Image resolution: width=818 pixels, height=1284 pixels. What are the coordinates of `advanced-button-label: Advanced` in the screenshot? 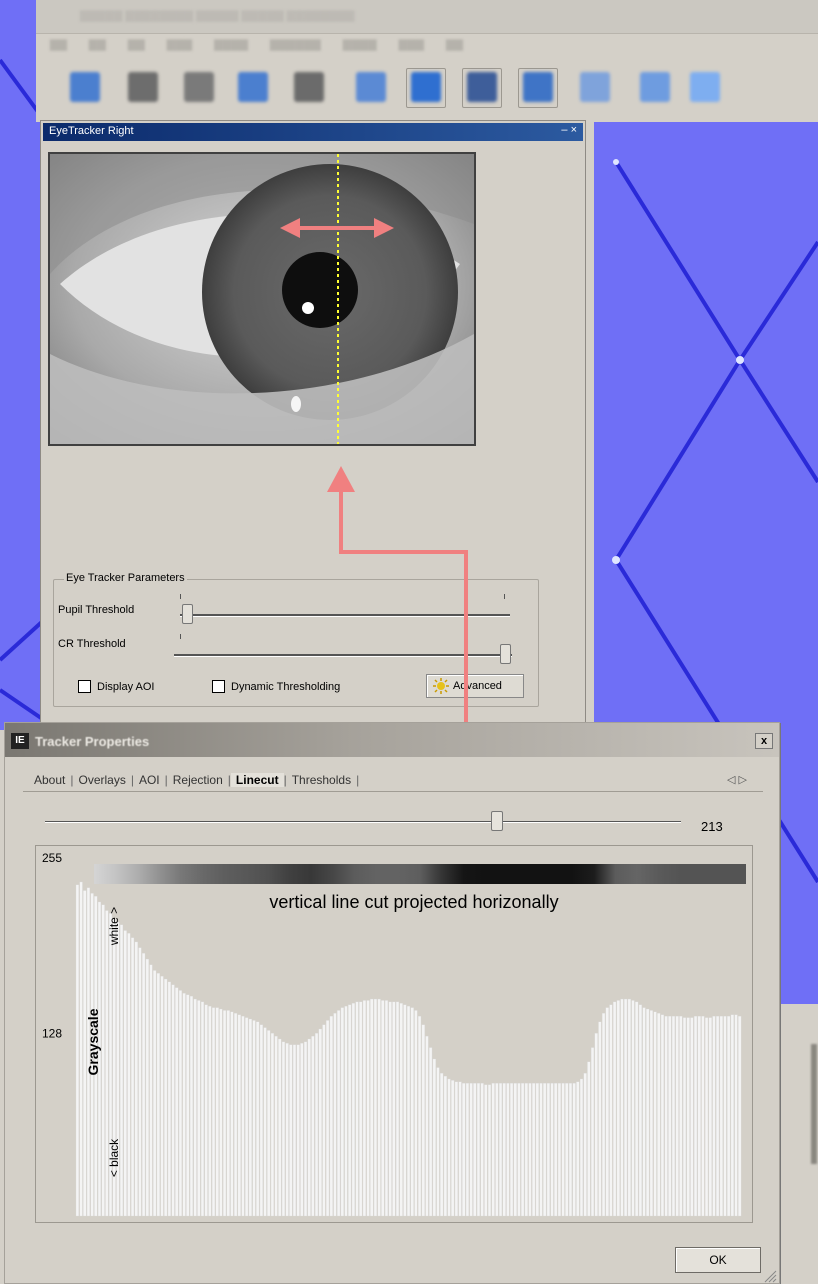 It's located at (477, 686).